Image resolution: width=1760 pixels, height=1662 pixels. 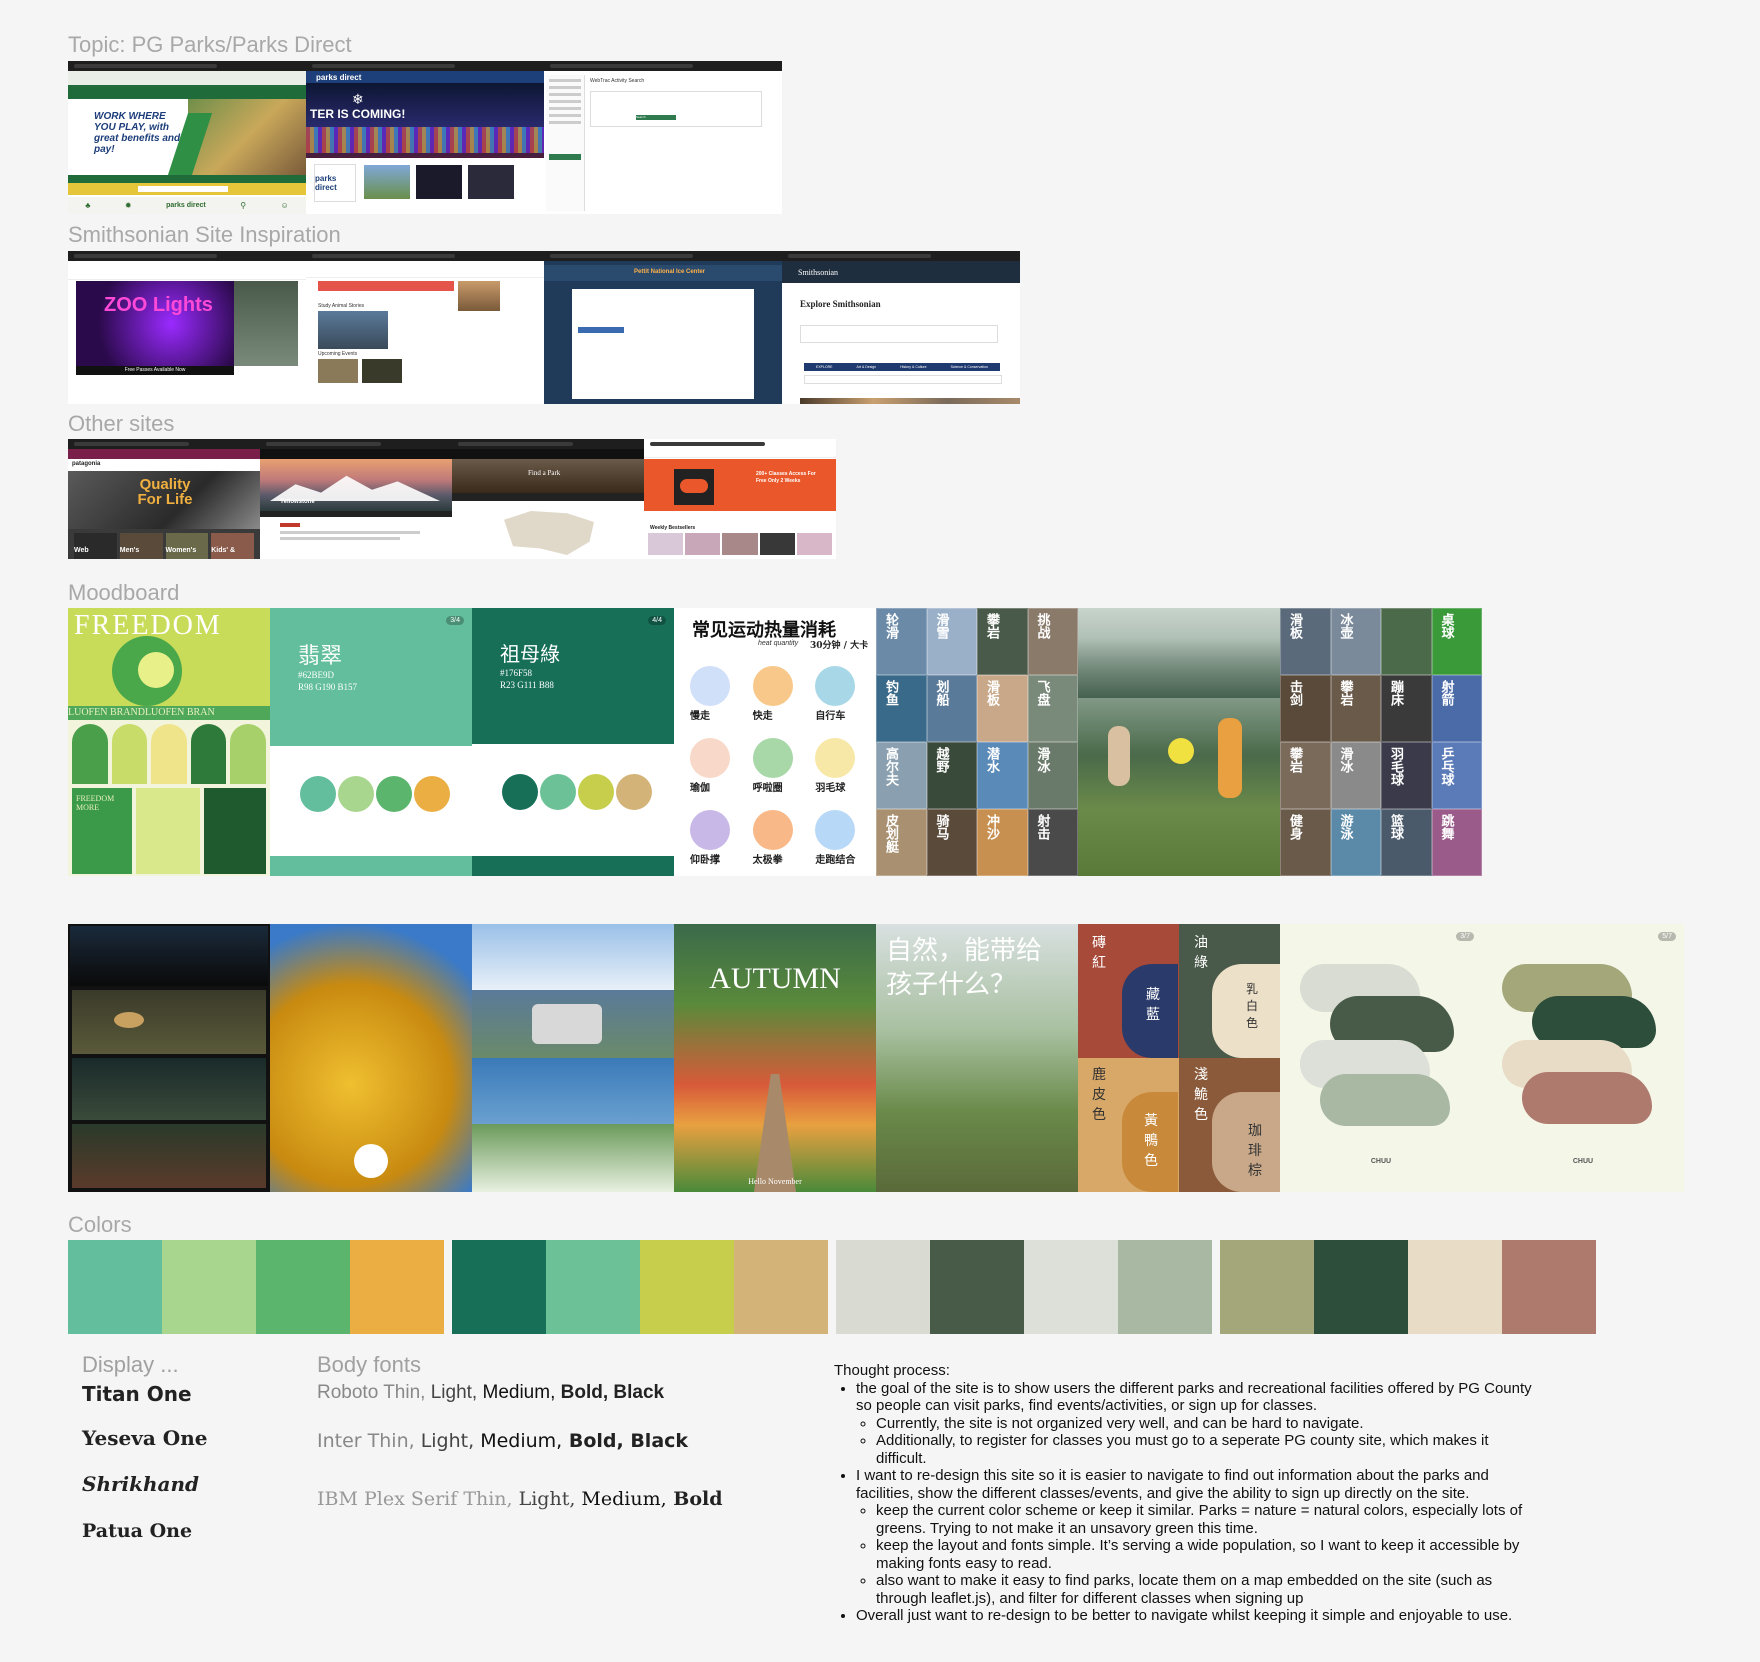 What do you see at coordinates (1446, 626) in the screenshot?
I see `sport-label: 桌球` at bounding box center [1446, 626].